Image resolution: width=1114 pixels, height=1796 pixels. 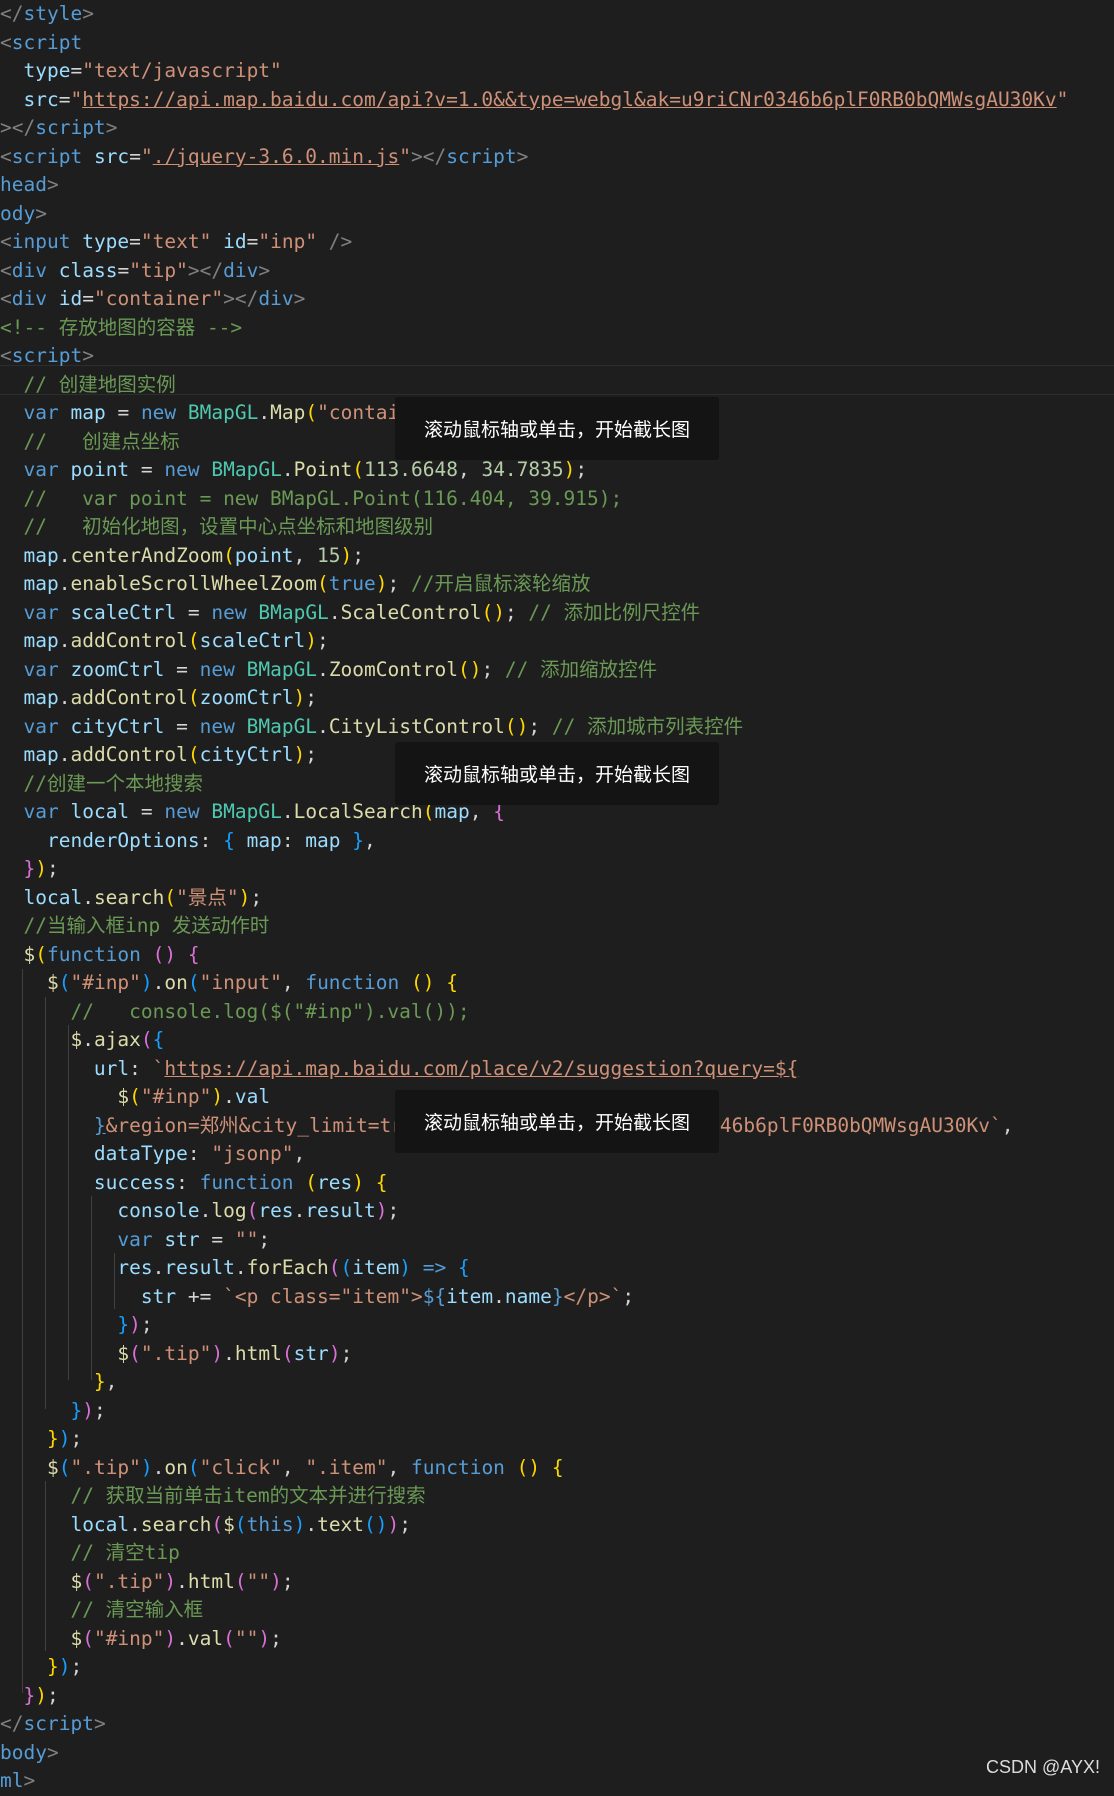 I want to click on code-token: map, so click(x=264, y=840).